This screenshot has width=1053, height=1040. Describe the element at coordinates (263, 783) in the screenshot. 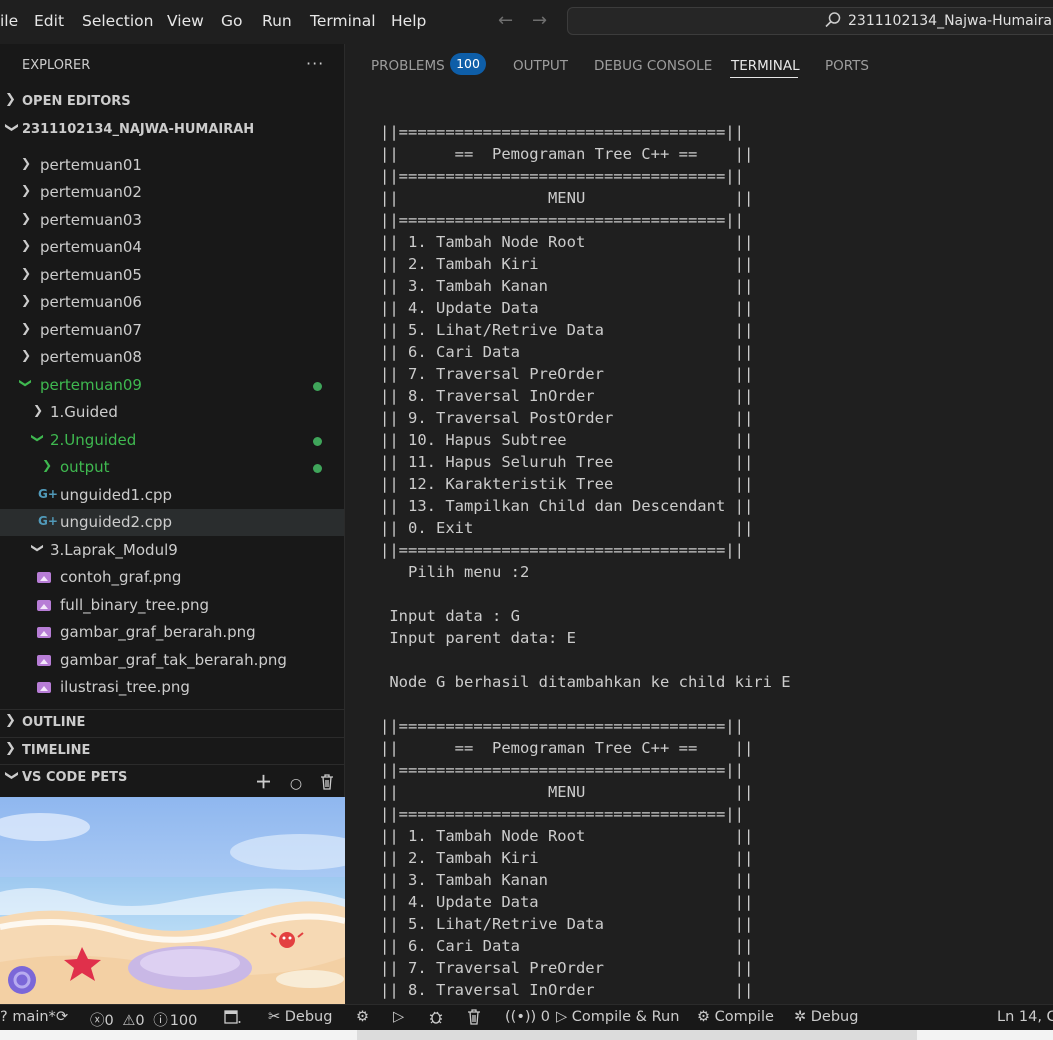

I see `add-pet-icon: ＋` at that location.